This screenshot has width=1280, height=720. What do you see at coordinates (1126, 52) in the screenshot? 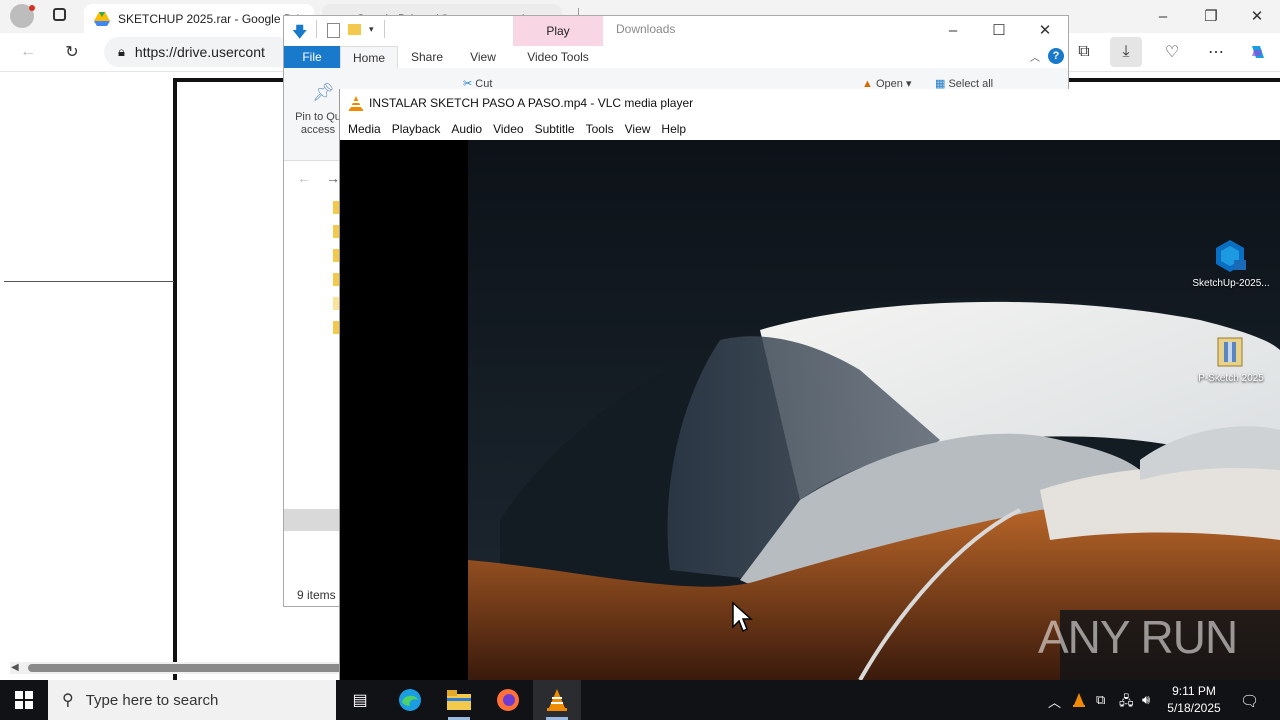
I see `downloads-icon: ⤓` at bounding box center [1126, 52].